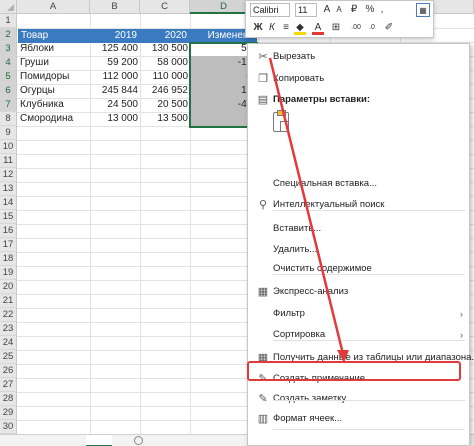 The image size is (474, 446). Describe the element at coordinates (8, 399) in the screenshot. I see `row-header-28: 28` at that location.